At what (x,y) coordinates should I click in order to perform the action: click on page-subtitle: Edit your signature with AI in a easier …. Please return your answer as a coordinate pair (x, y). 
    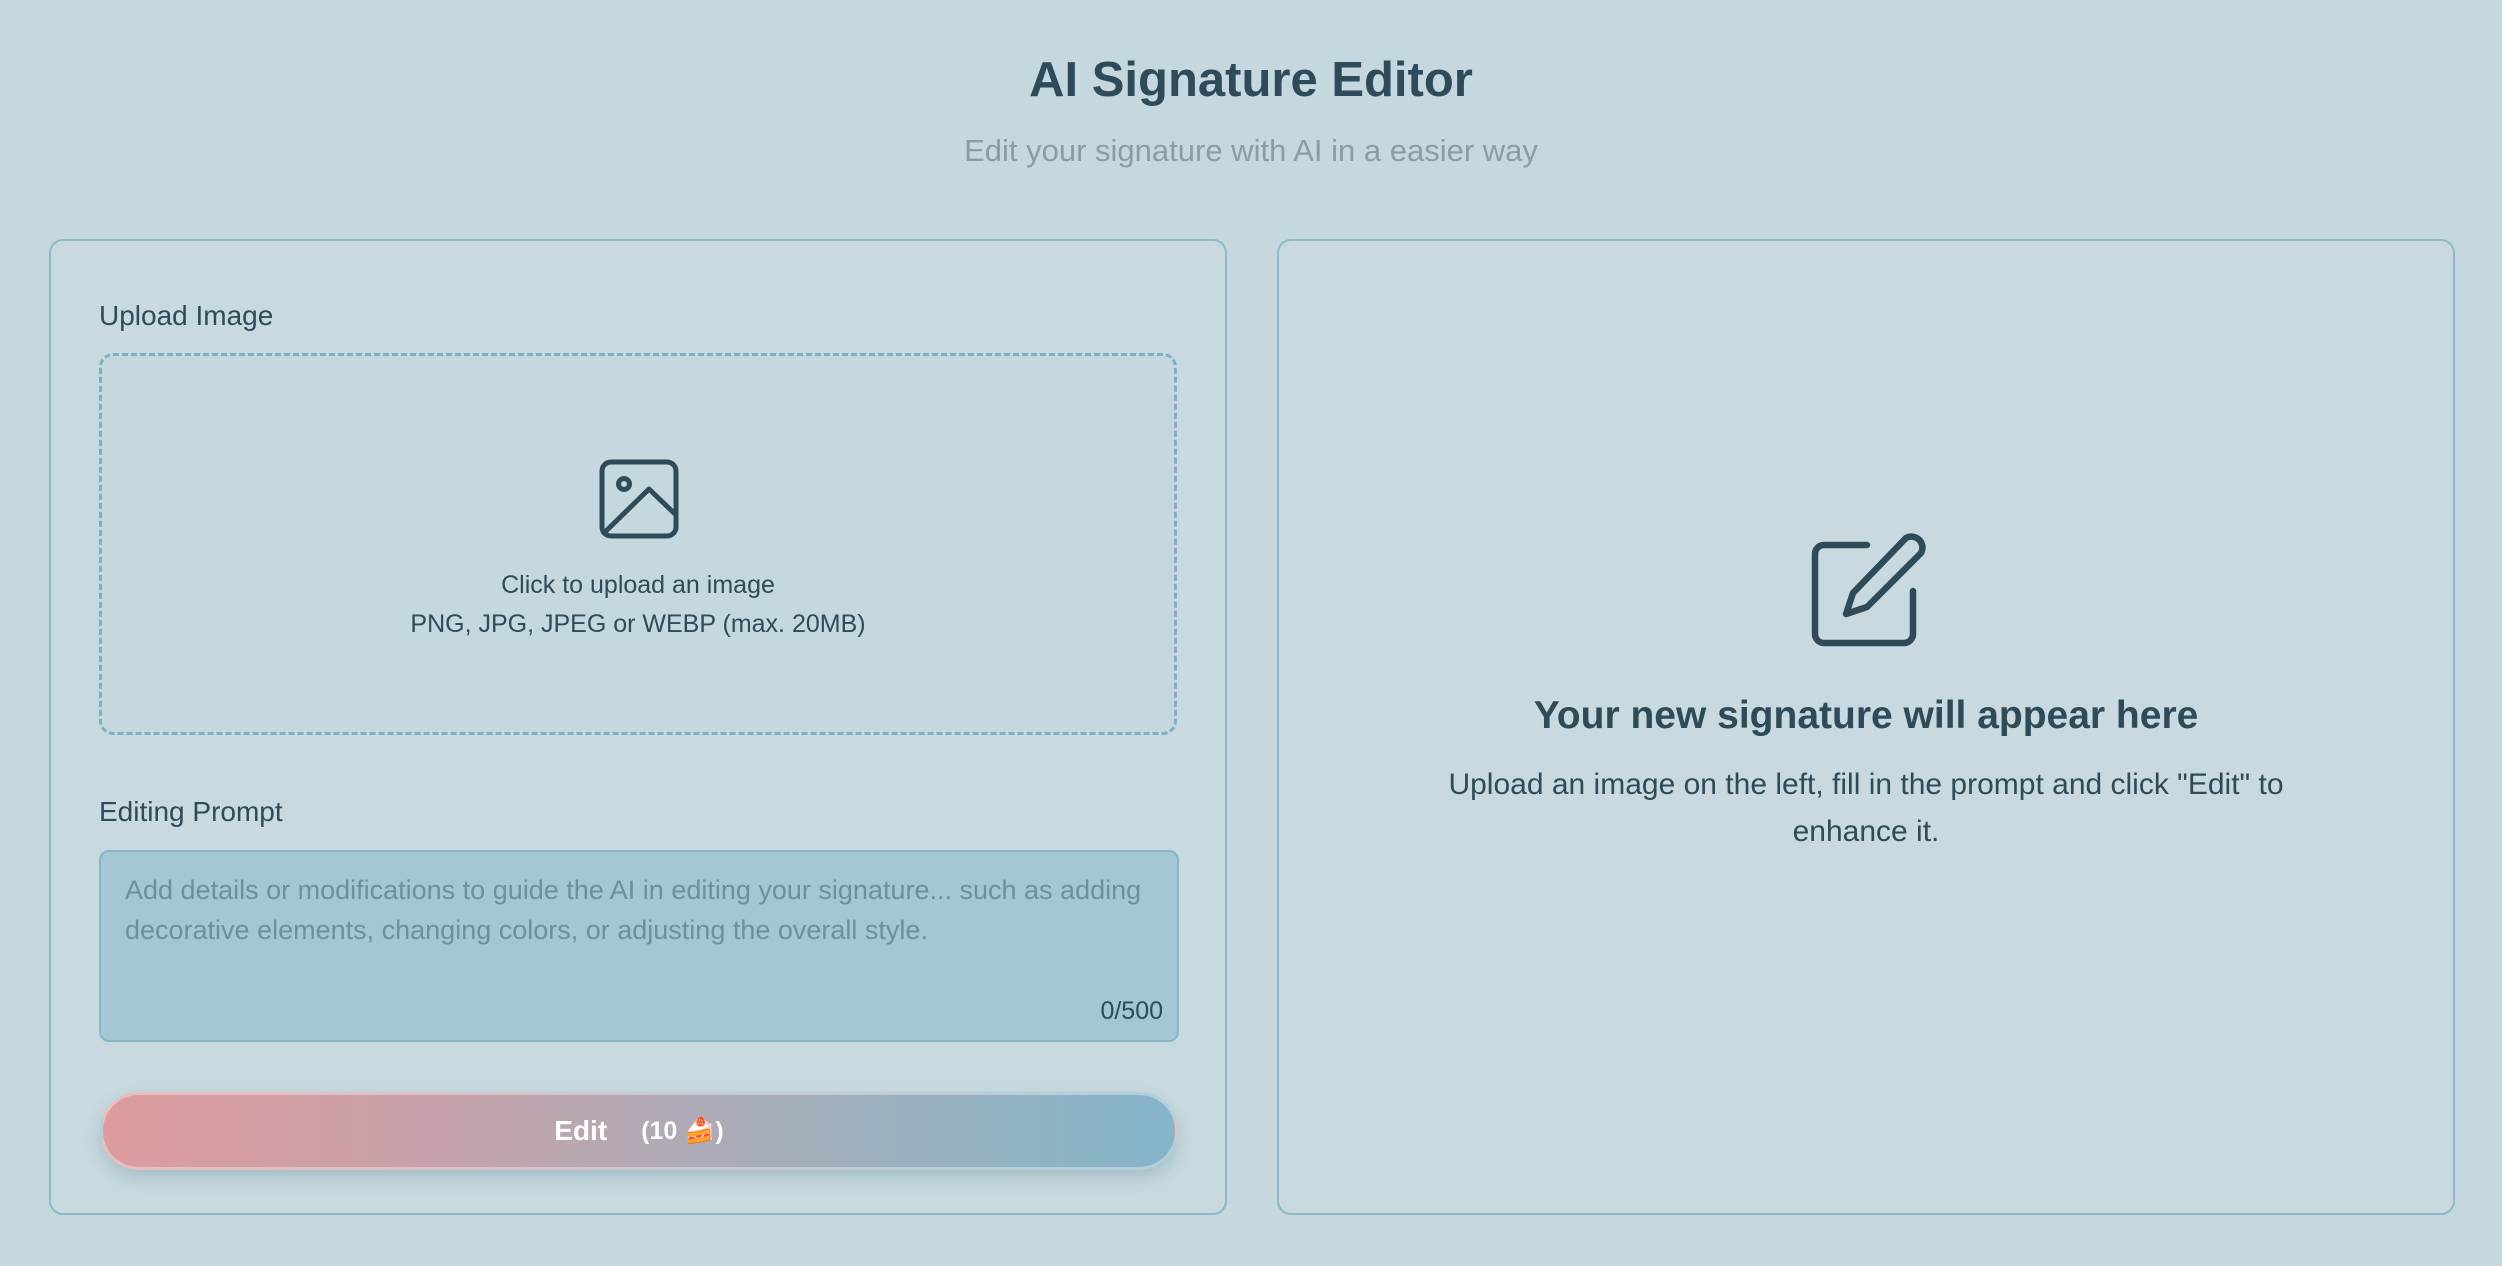
    Looking at the image, I should click on (1251, 150).